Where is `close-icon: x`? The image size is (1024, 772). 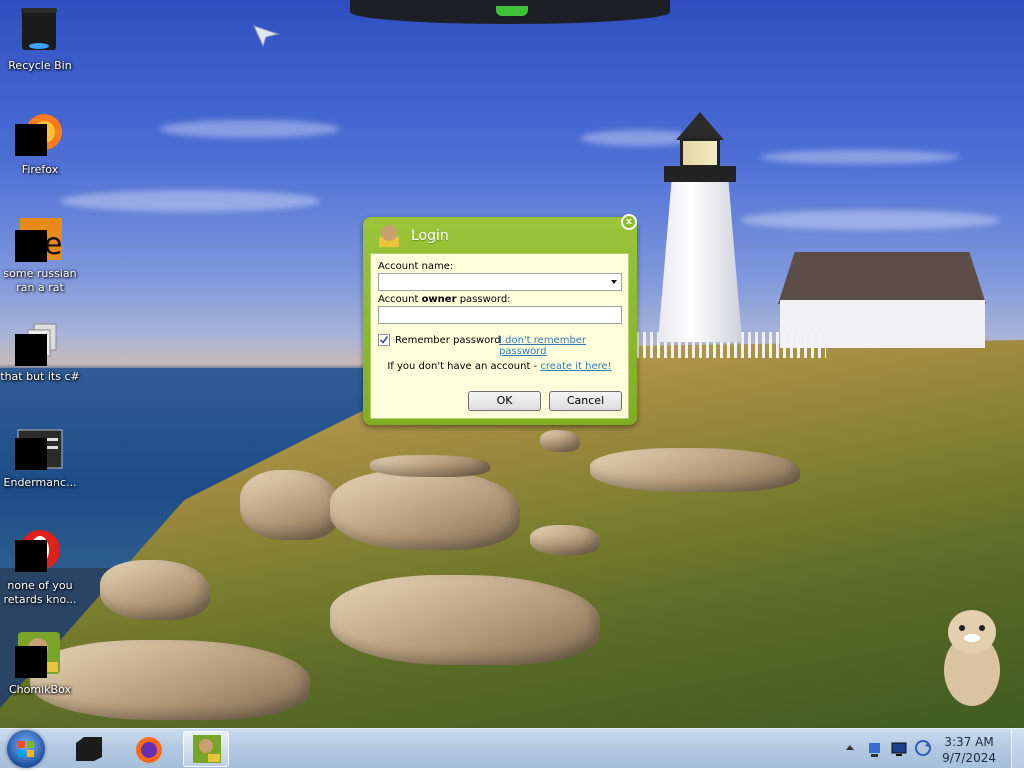 close-icon: x is located at coordinates (629, 222).